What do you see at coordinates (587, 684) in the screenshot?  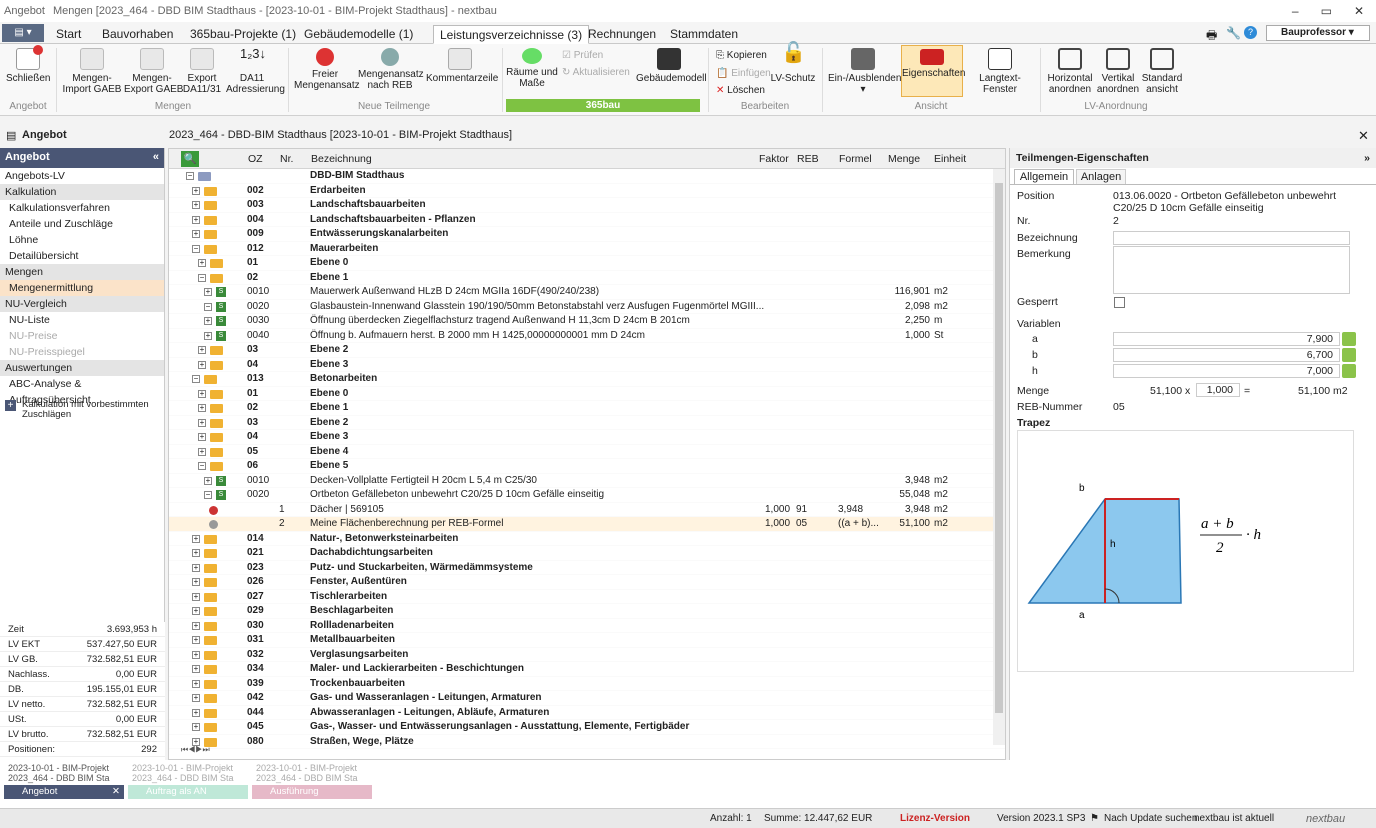 I see `table-row: +039 Trockenbauarbeiten` at bounding box center [587, 684].